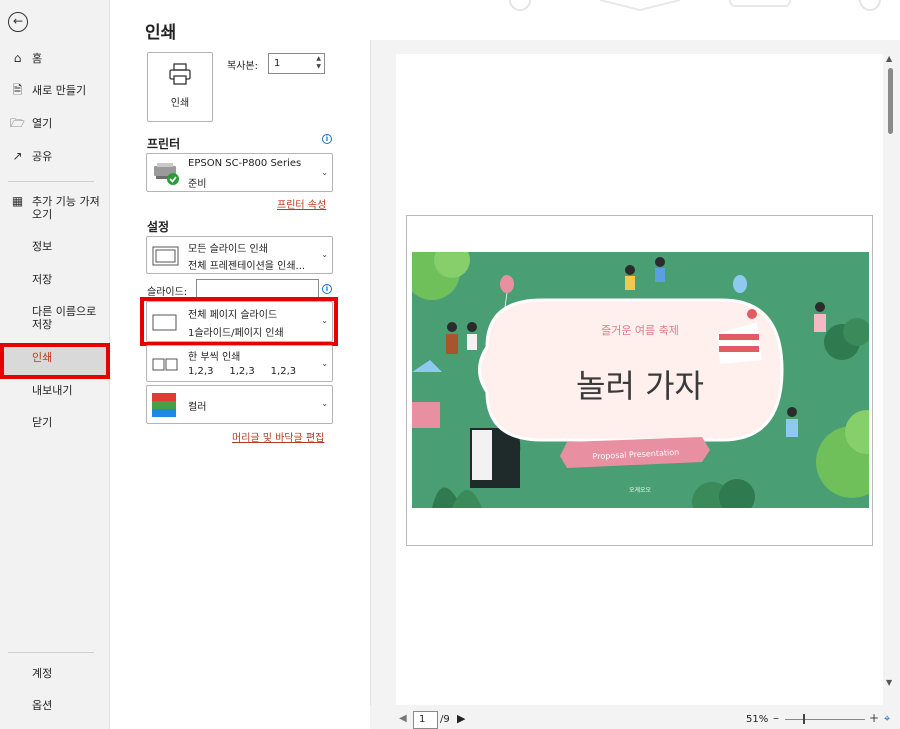 The width and height of the screenshot is (900, 729). I want to click on color-dropdown: 컬러 ⌄, so click(239, 404).